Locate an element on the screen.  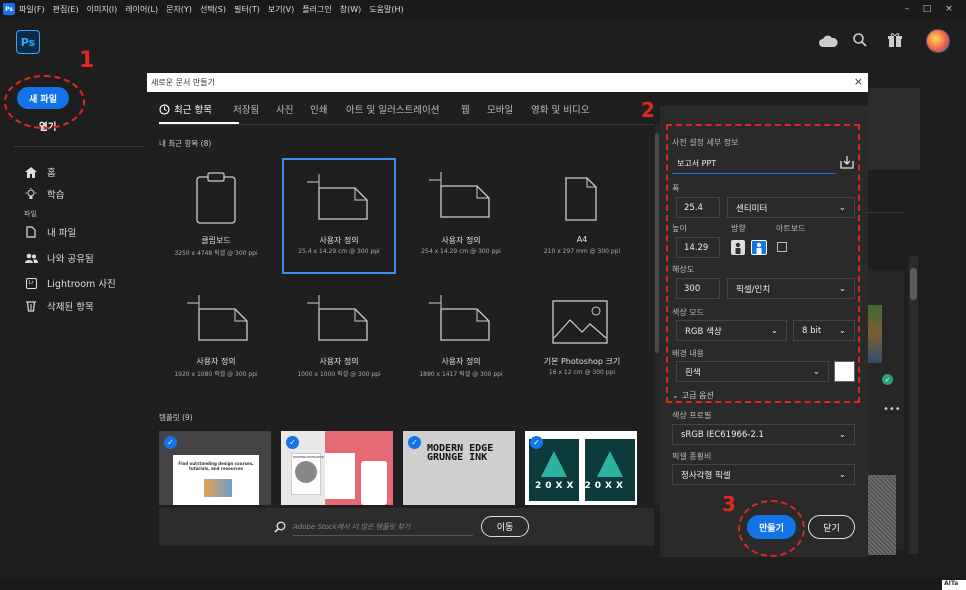
preset-card: 사용자 정의 1000 x 1000 픽셀 @ 300 ppi is located at coordinates (339, 339).